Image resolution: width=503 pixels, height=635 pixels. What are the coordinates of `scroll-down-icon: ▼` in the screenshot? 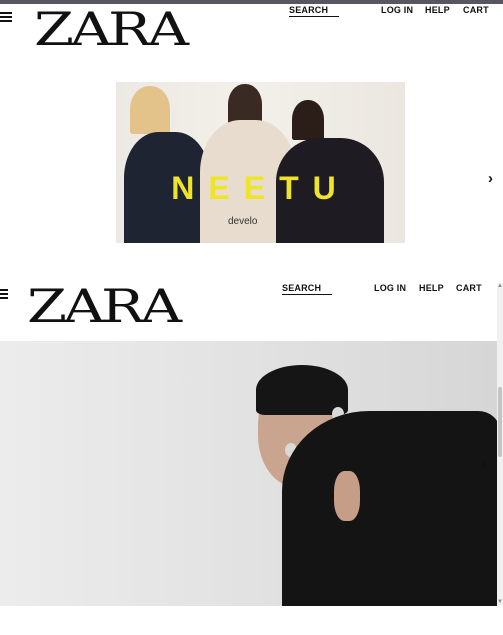 It's located at (500, 602).